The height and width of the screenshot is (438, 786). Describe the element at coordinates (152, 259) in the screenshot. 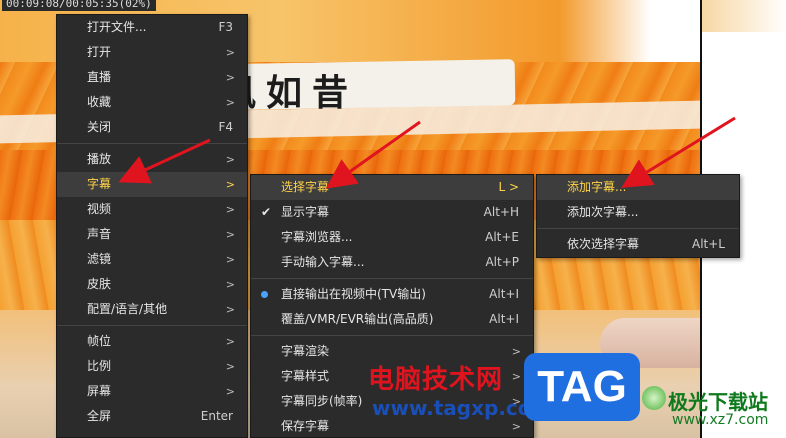

I see `menu-item-filter: 滤镜 >` at that location.